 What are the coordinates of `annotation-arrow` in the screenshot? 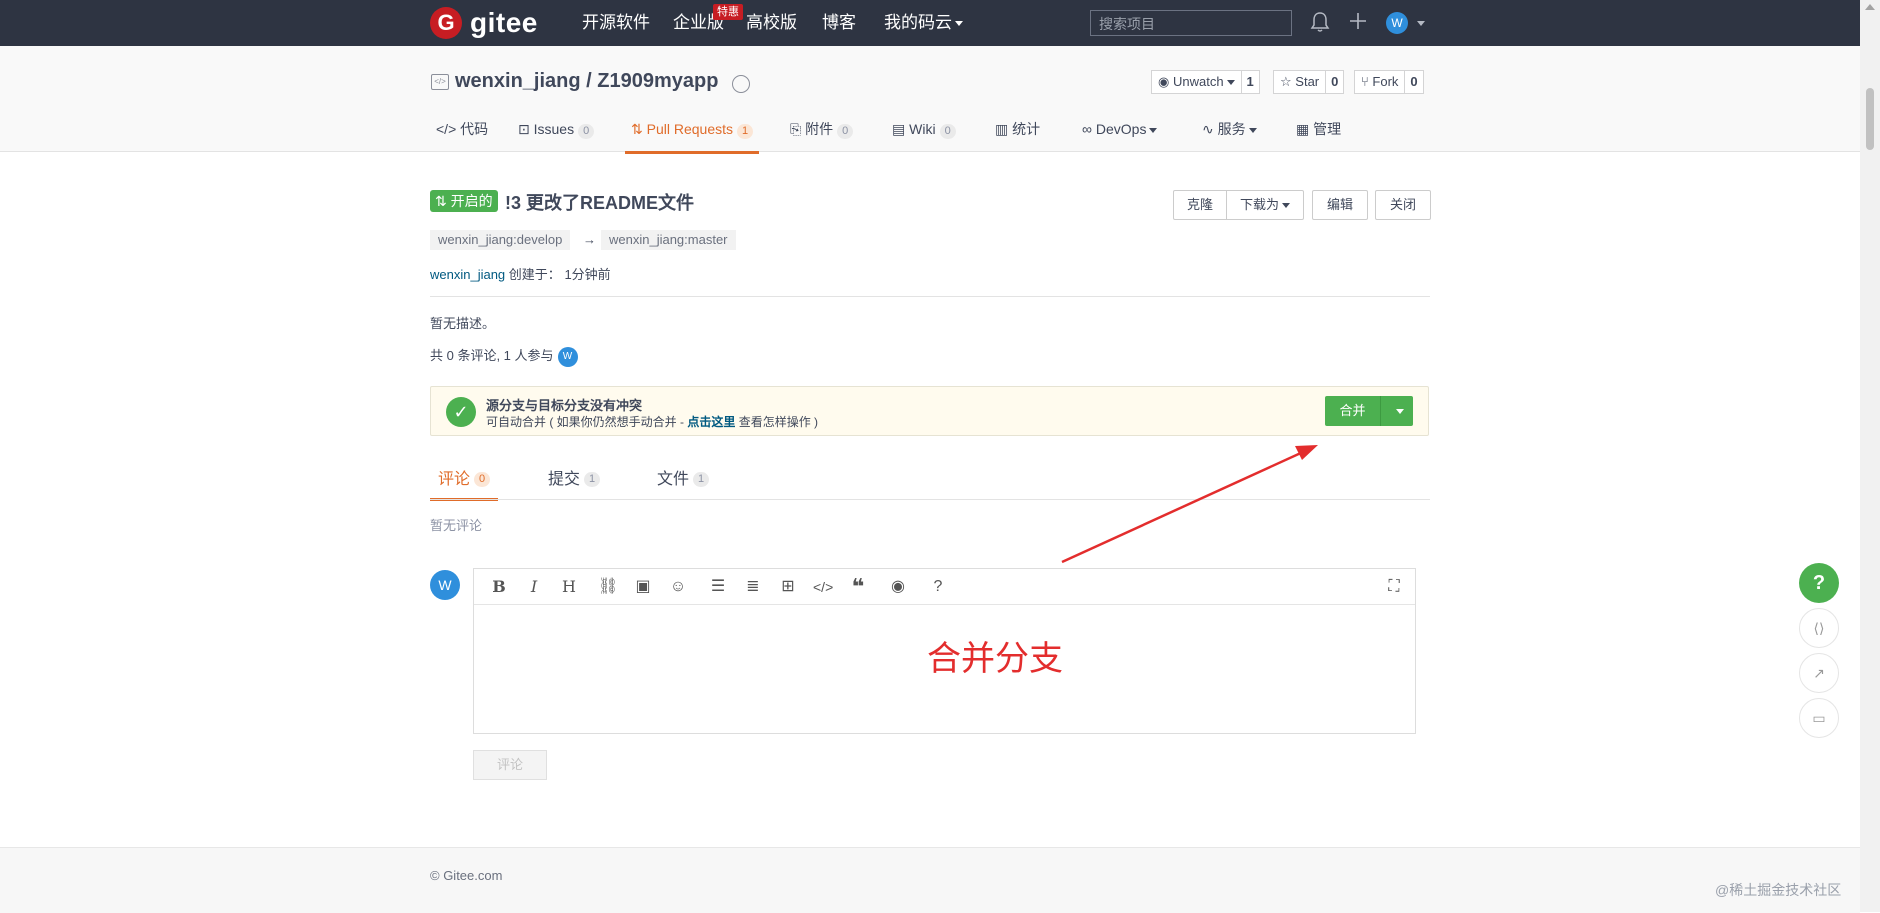 It's located at (1189, 504).